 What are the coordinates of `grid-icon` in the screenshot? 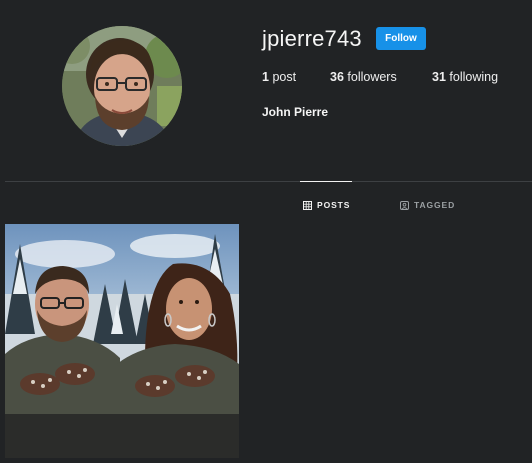 It's located at (307, 205).